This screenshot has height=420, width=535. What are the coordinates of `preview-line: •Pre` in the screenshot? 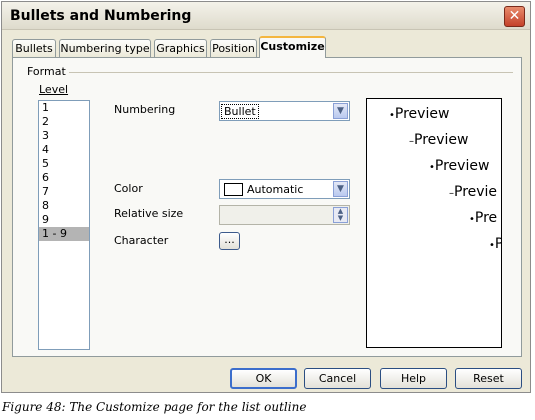 It's located at (483, 218).